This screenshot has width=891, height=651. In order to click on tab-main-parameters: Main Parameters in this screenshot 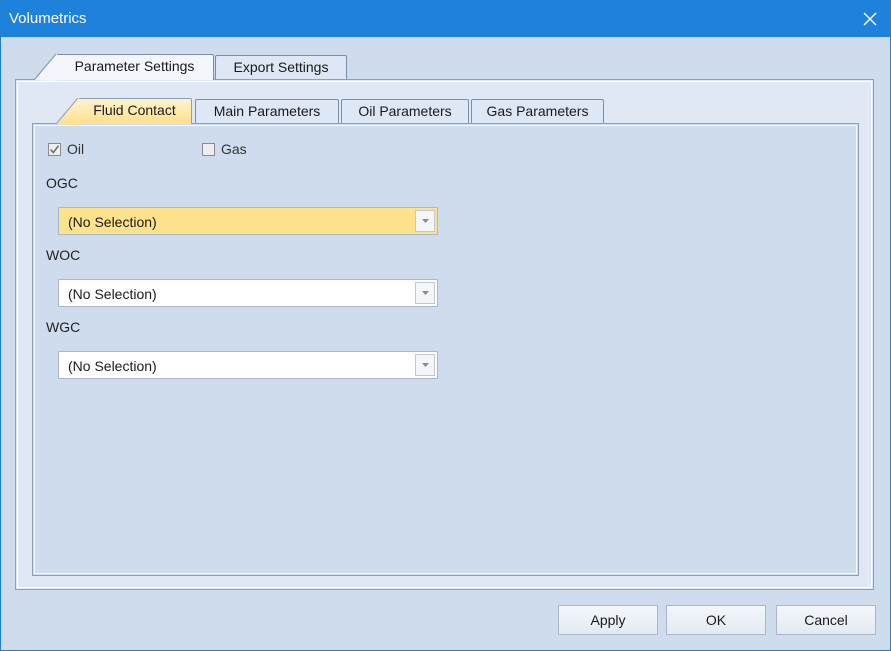, I will do `click(267, 111)`.